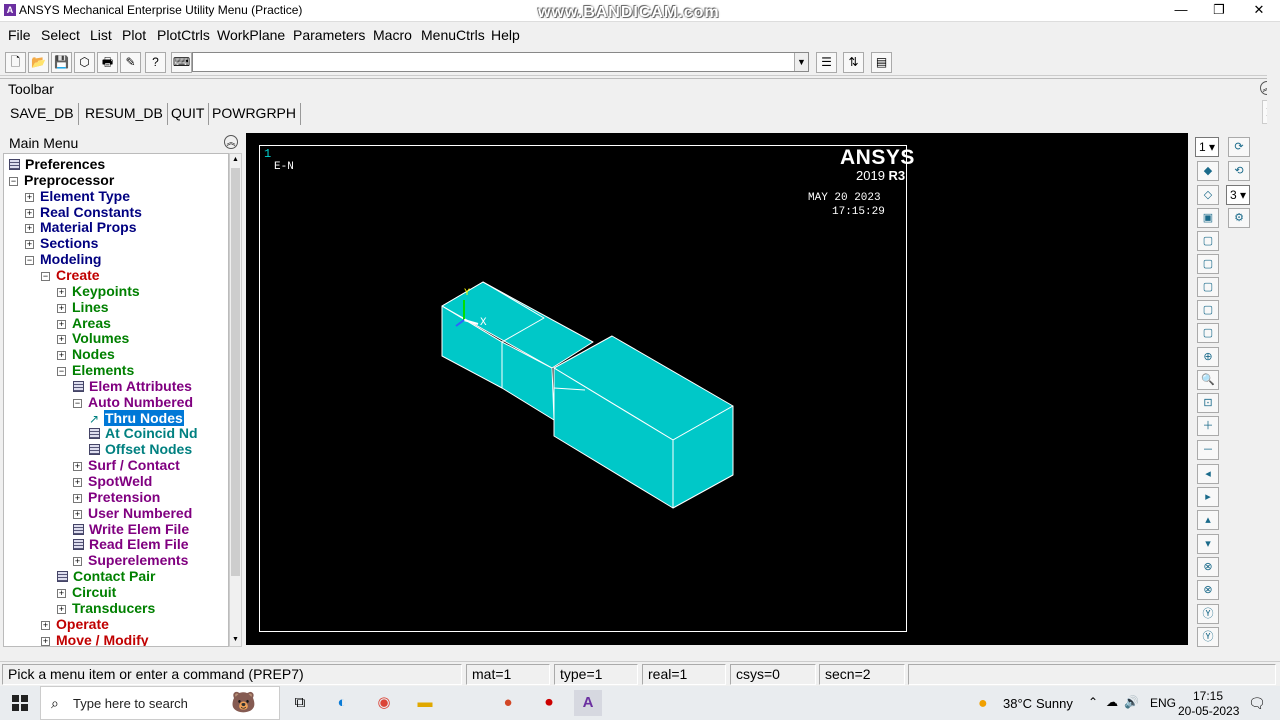 The image size is (1280, 720). I want to click on edge-browser-icon: ◐, so click(342, 703).